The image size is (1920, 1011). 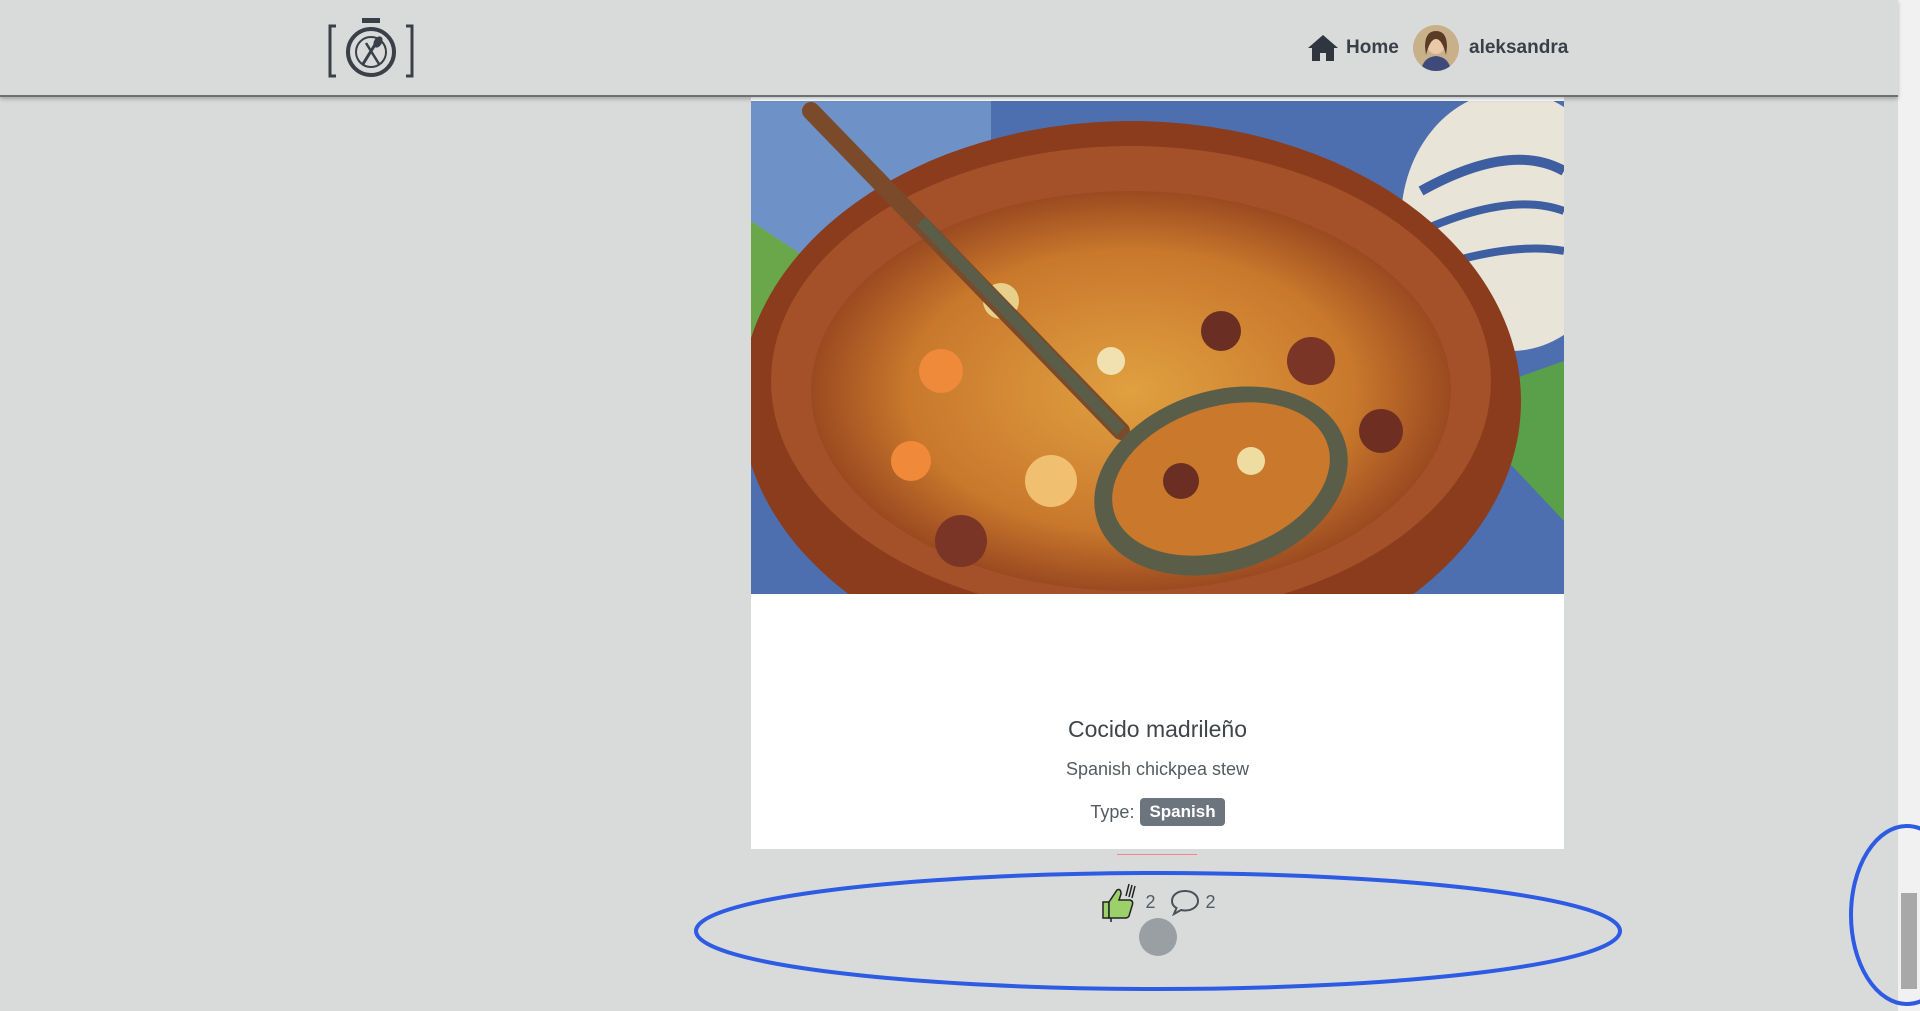 I want to click on thumbs-up-fork-icon, so click(x=1119, y=902).